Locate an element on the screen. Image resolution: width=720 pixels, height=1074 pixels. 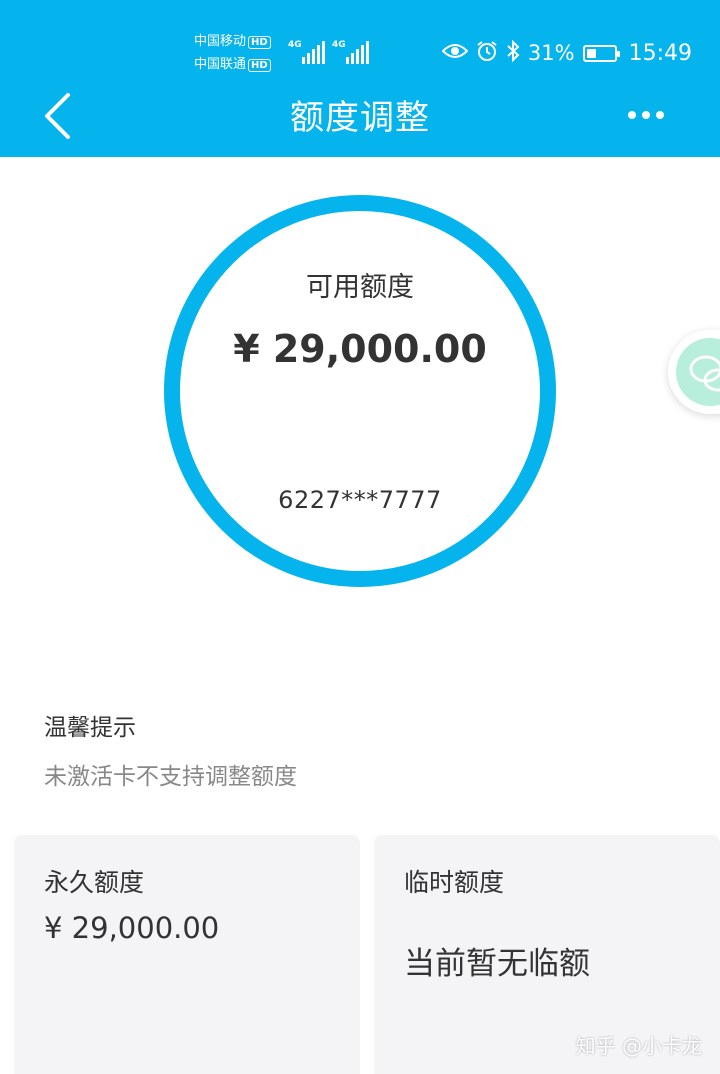
status-right: 31% 15:49 is located at coordinates (566, 53).